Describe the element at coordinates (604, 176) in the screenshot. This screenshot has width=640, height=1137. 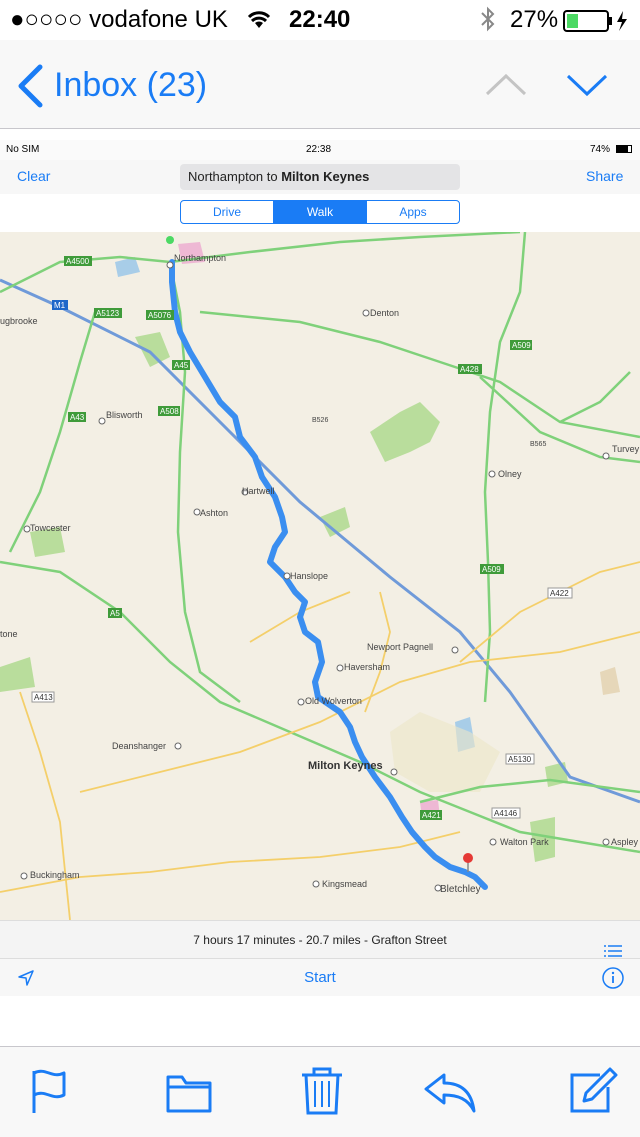
I see `share-button: Share` at that location.